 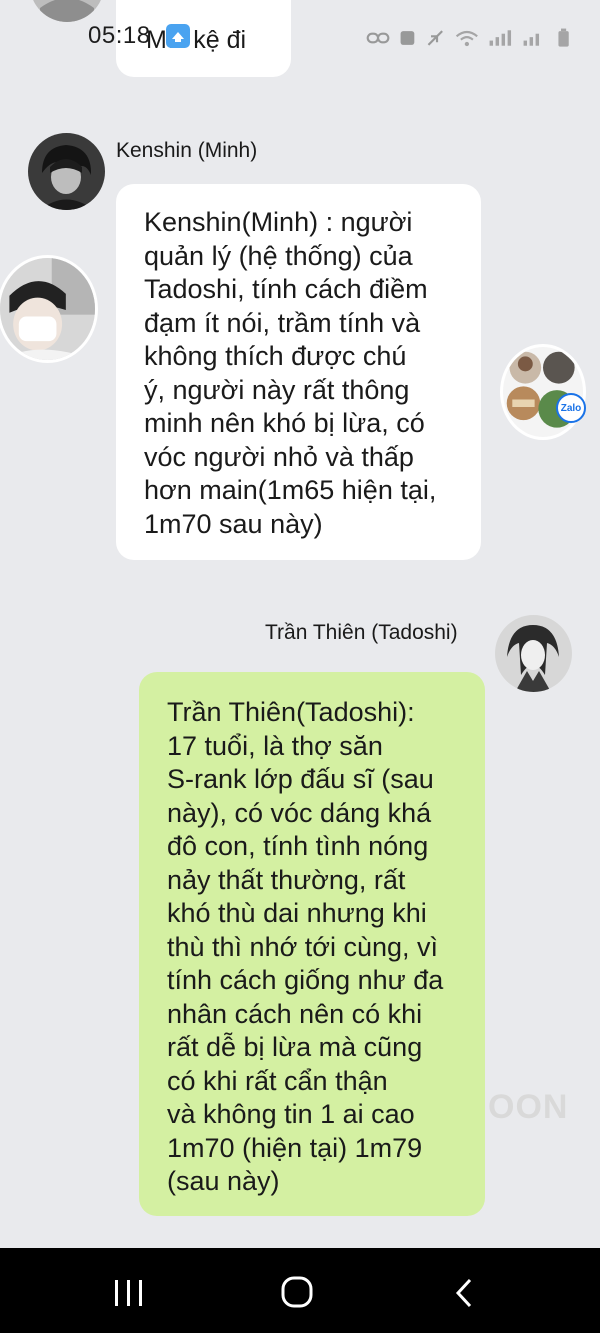 What do you see at coordinates (435, 38) in the screenshot?
I see `mute-icon` at bounding box center [435, 38].